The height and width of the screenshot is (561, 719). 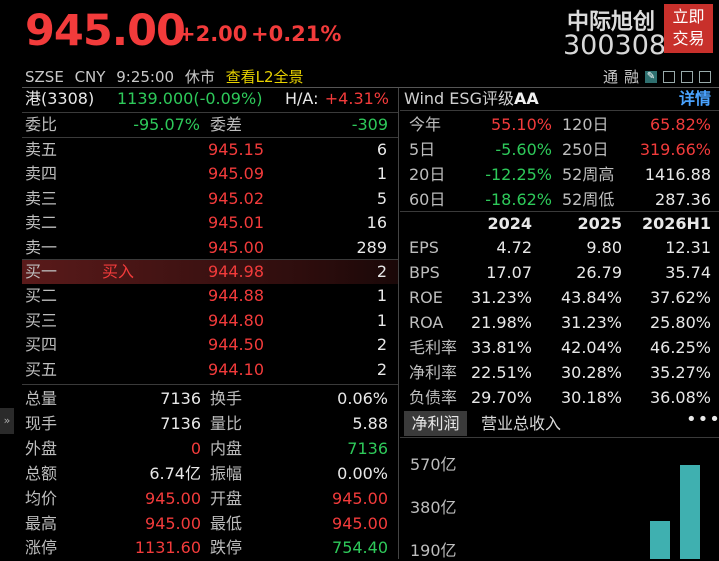 What do you see at coordinates (190, 98) in the screenshot?
I see `hk-value: 1139.000(-0.09%)` at bounding box center [190, 98].